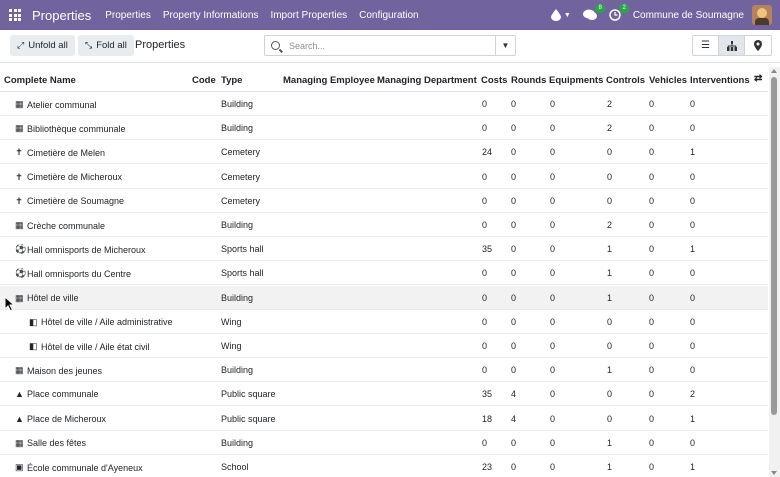 The height and width of the screenshot is (477, 780). What do you see at coordinates (487, 152) in the screenshot?
I see `cell-costs: 24` at bounding box center [487, 152].